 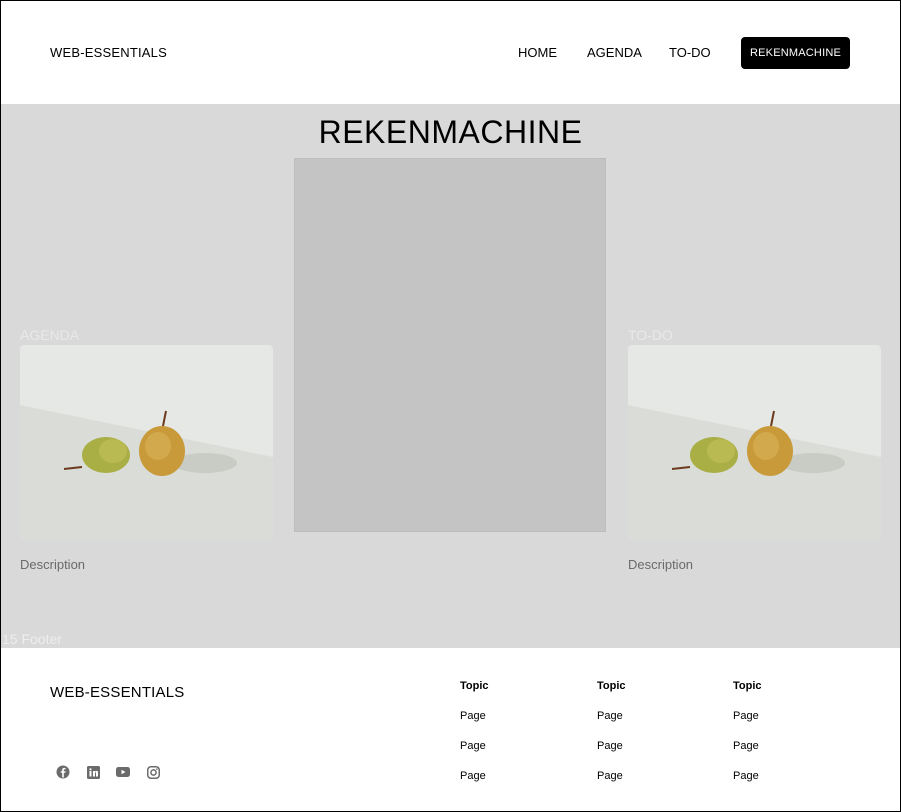 I want to click on nav-home-link: HOME, so click(x=537, y=52).